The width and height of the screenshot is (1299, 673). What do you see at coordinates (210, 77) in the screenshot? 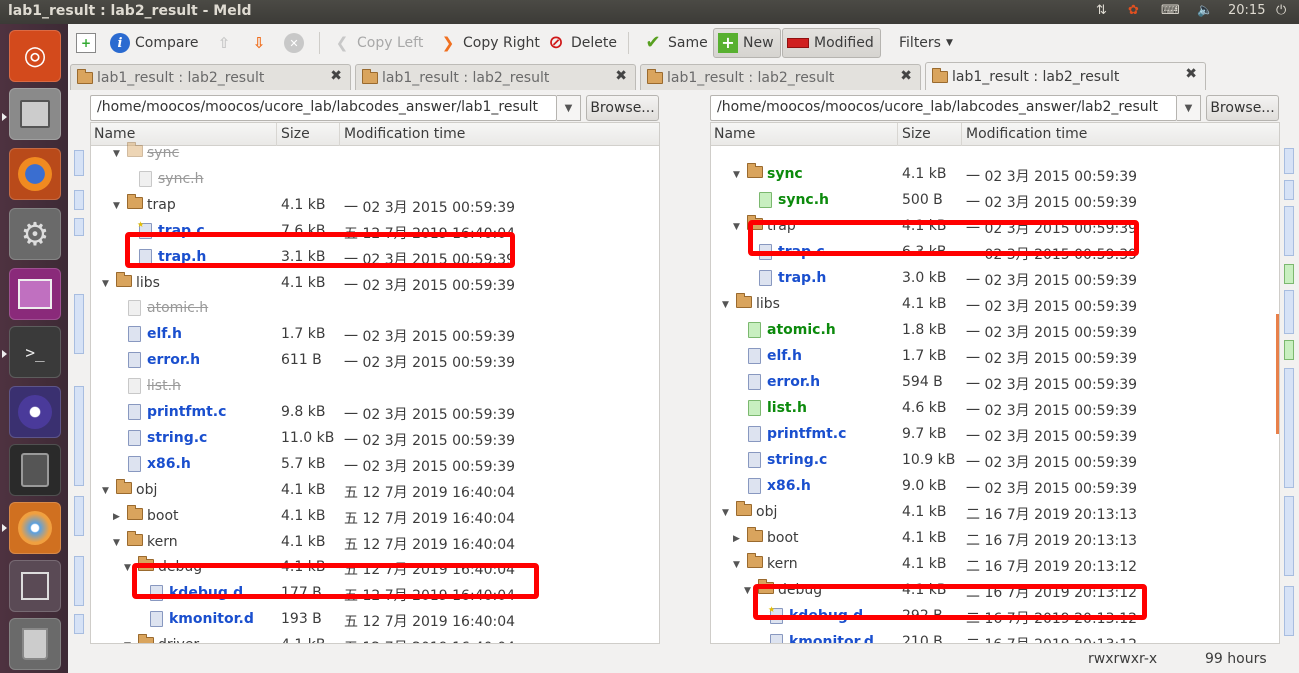
I see `tab-1: lab1_result : lab2_result ✖` at bounding box center [210, 77].